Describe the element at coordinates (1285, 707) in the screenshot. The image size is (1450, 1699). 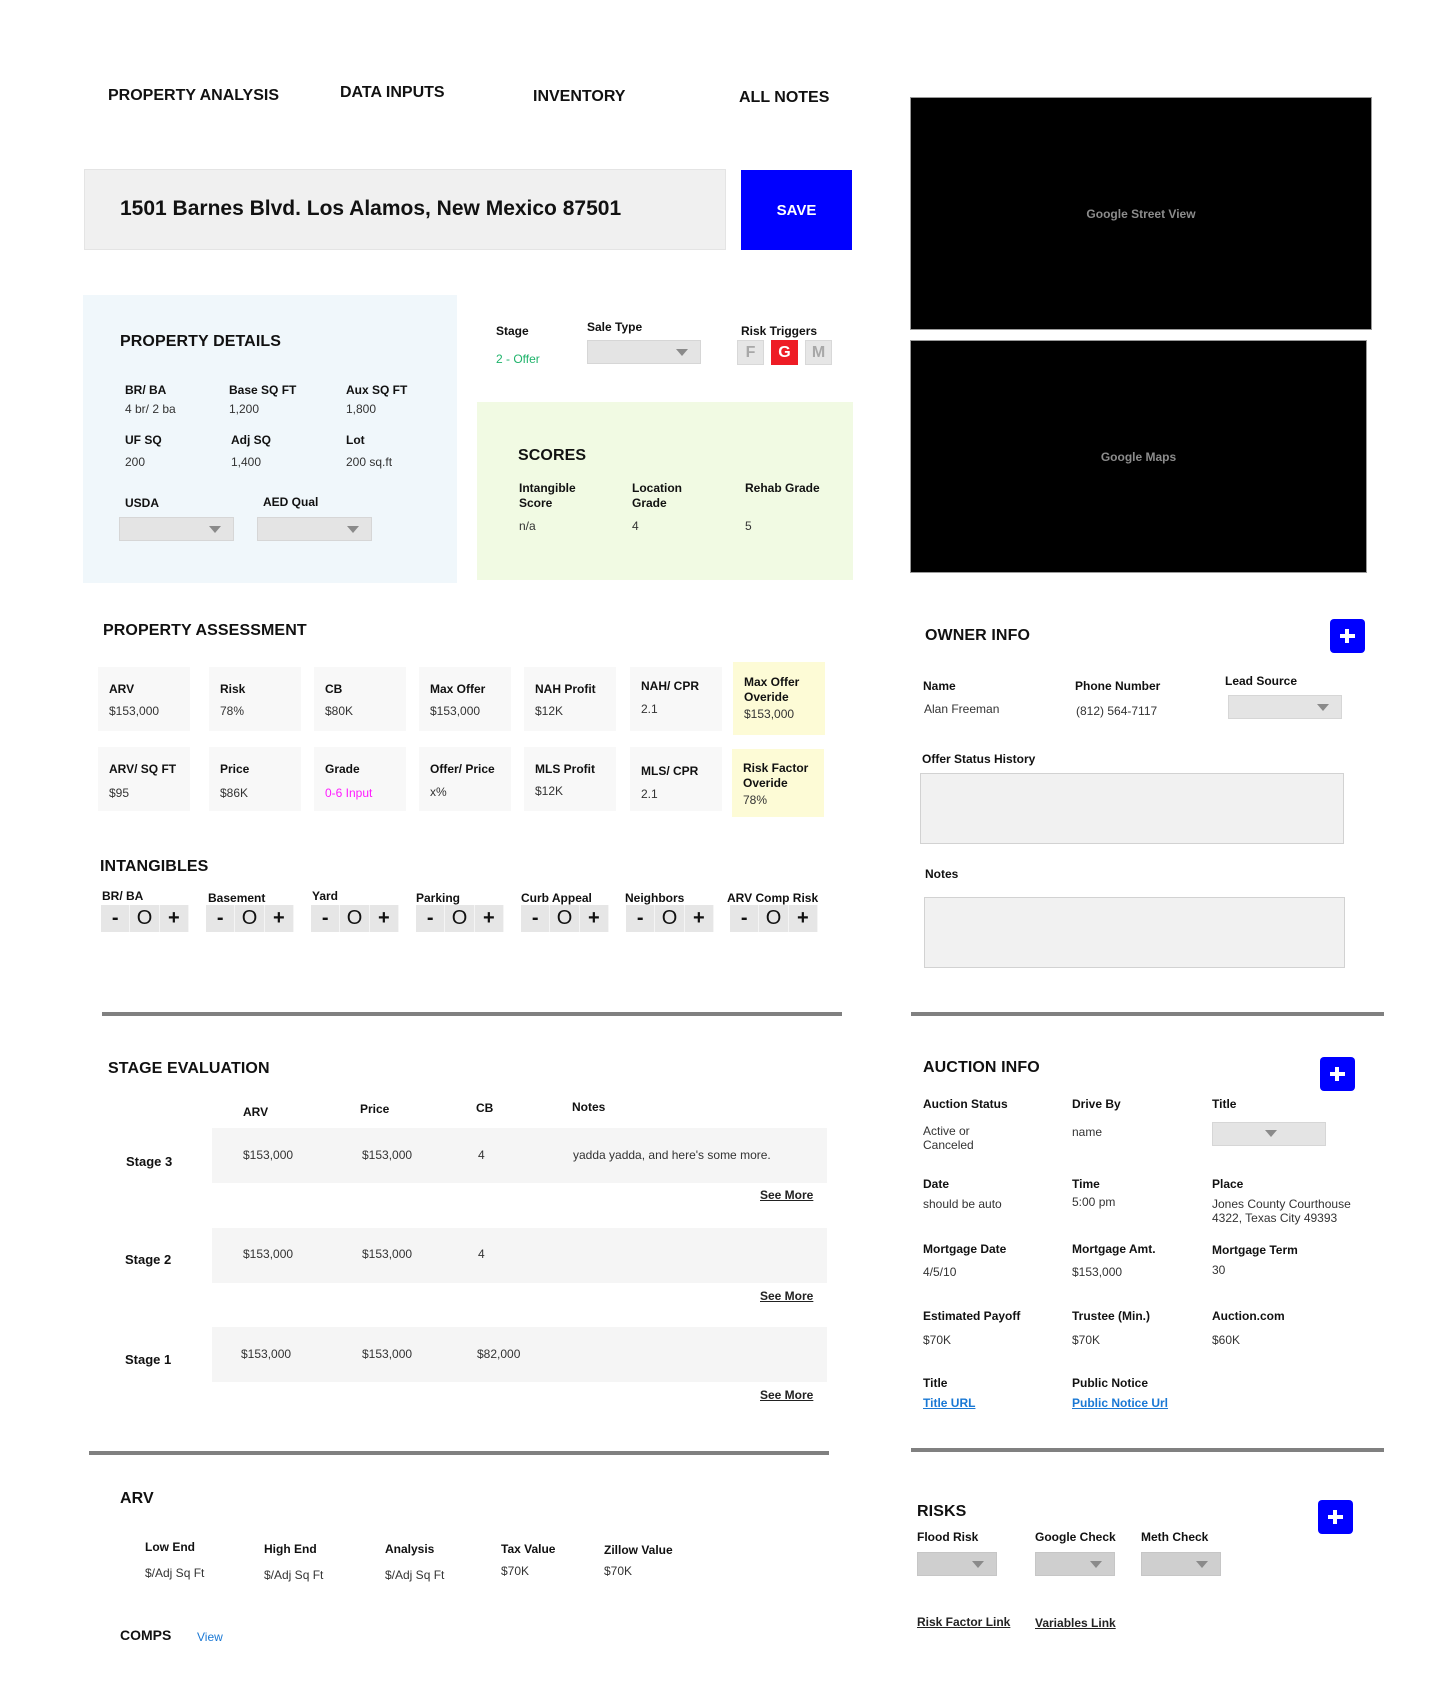
I see `lead-source-dropdown` at that location.